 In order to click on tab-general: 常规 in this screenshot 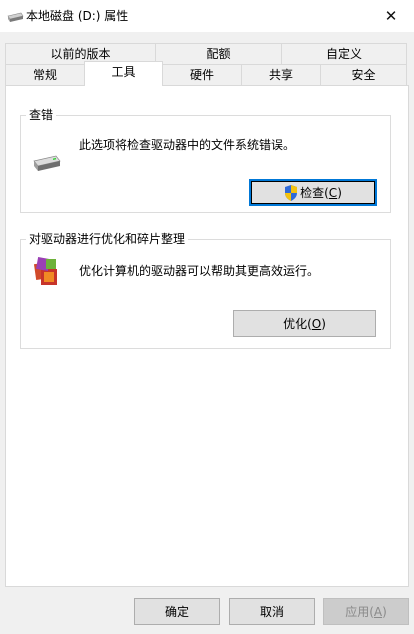, I will do `click(45, 74)`.